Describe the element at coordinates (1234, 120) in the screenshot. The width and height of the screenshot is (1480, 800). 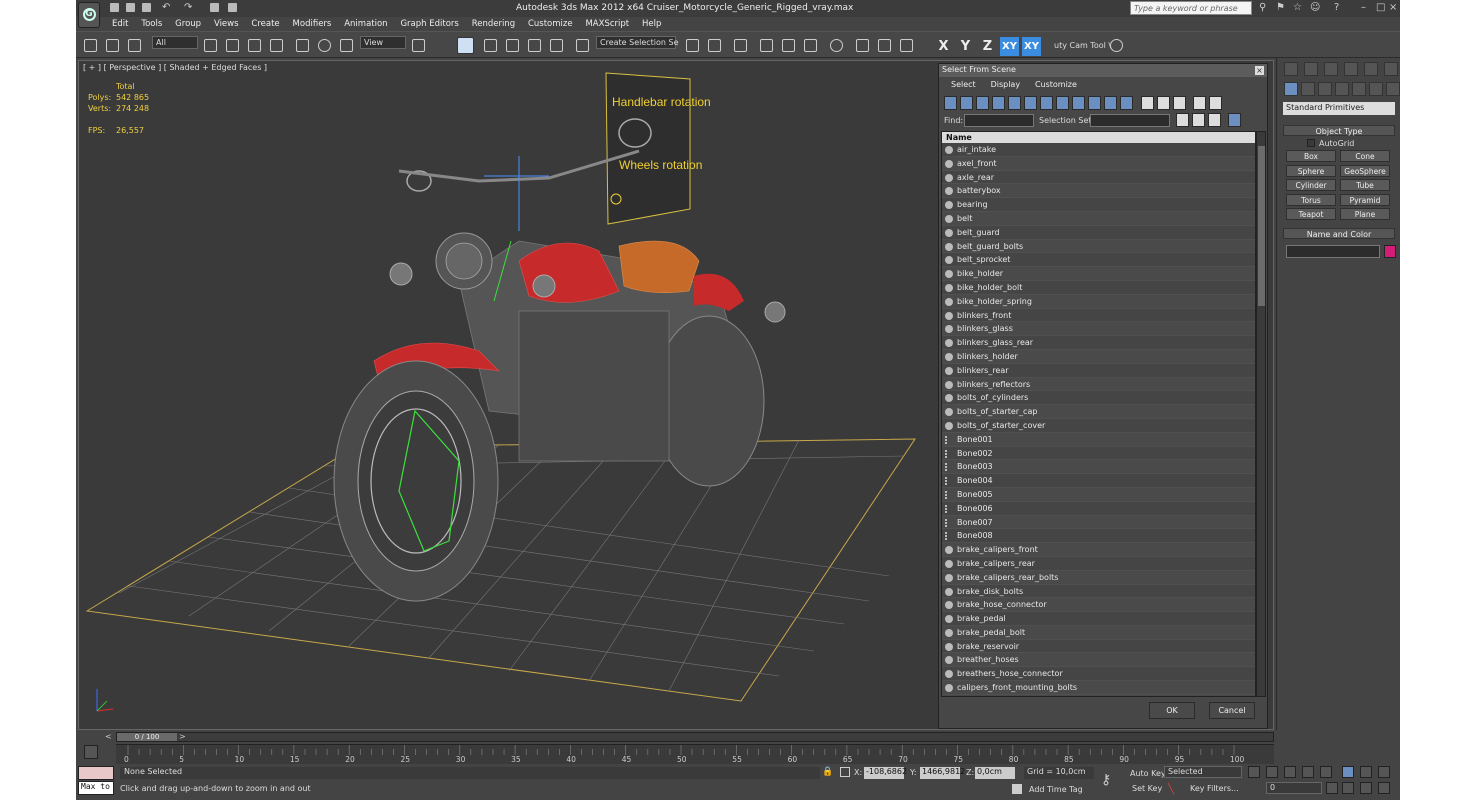
I see `sync-selection-icon` at that location.